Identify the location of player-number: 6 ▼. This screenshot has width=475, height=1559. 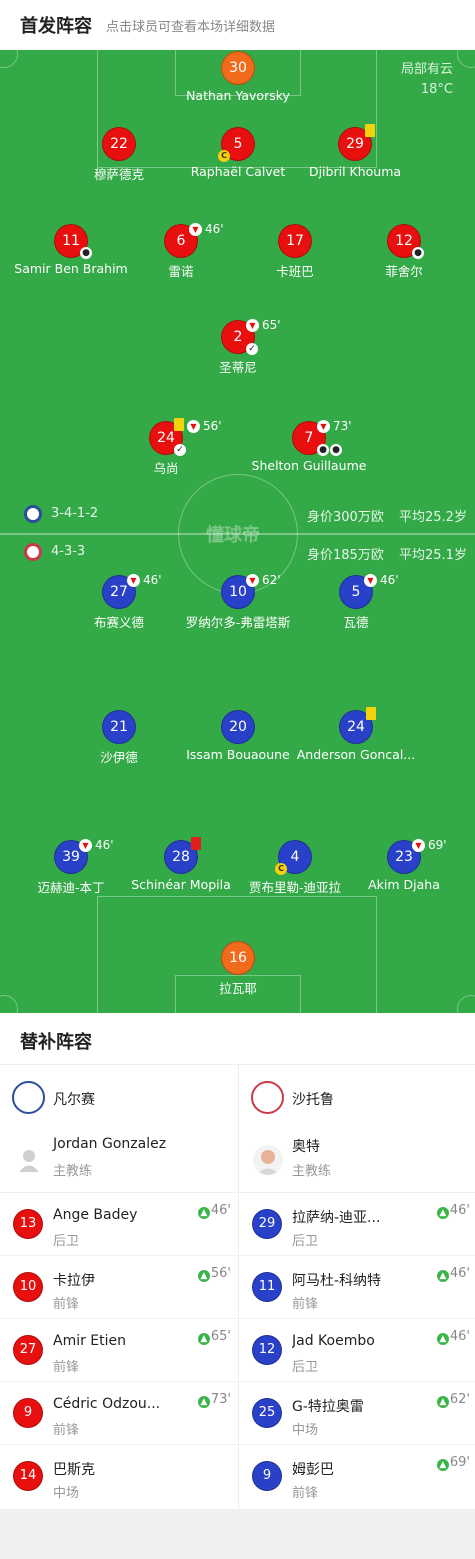
(183, 240).